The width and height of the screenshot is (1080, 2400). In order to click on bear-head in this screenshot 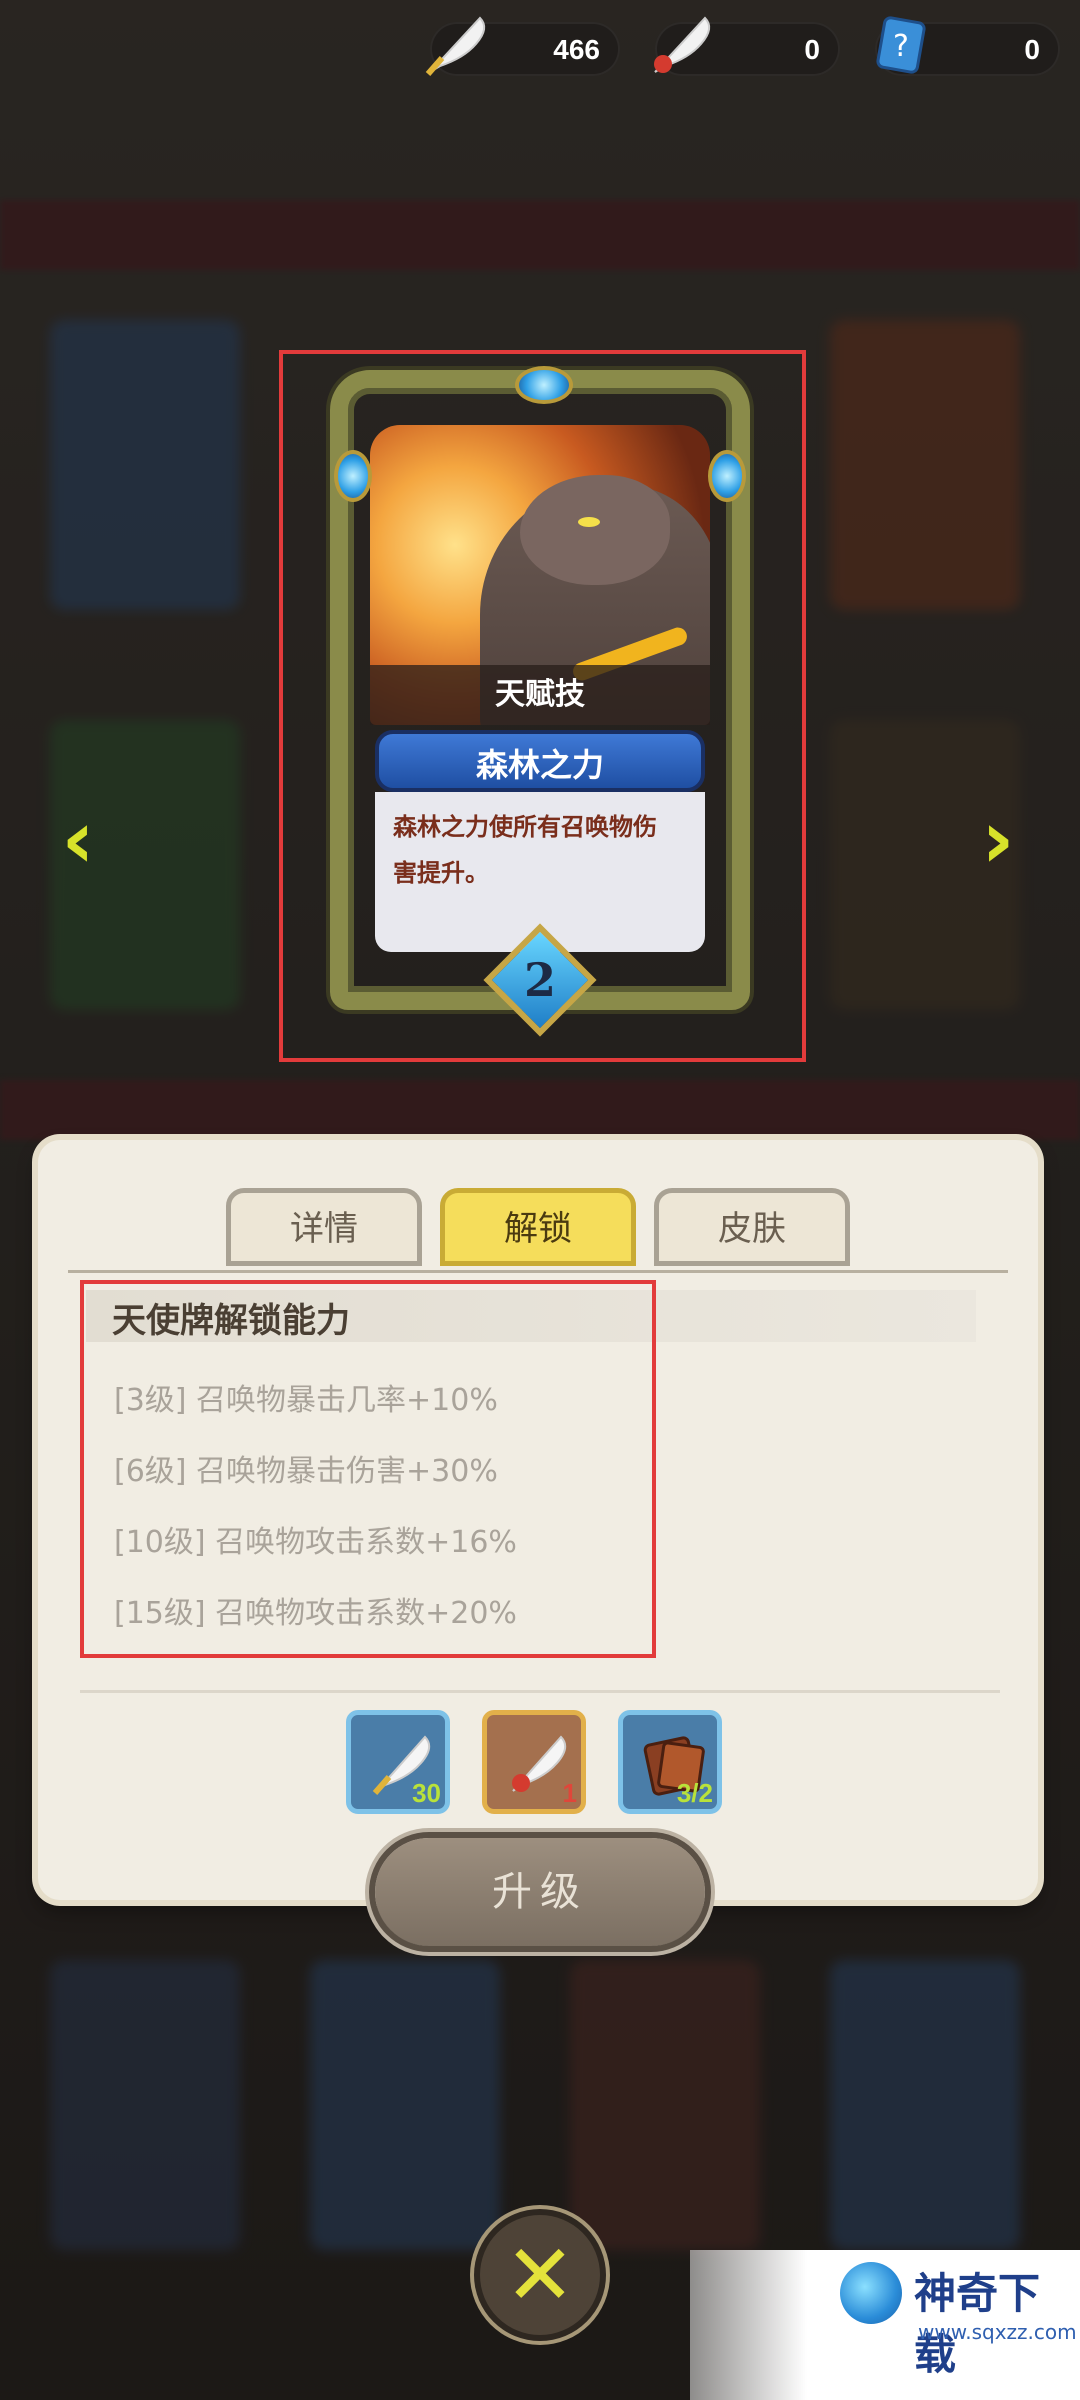, I will do `click(595, 530)`.